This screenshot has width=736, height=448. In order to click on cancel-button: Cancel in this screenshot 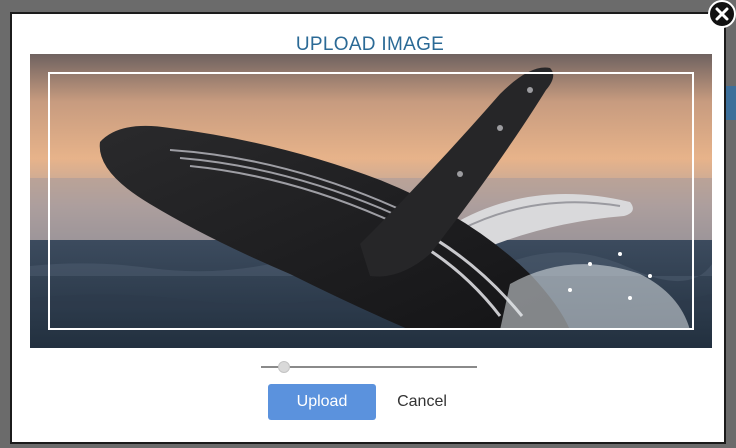, I will do `click(422, 402)`.